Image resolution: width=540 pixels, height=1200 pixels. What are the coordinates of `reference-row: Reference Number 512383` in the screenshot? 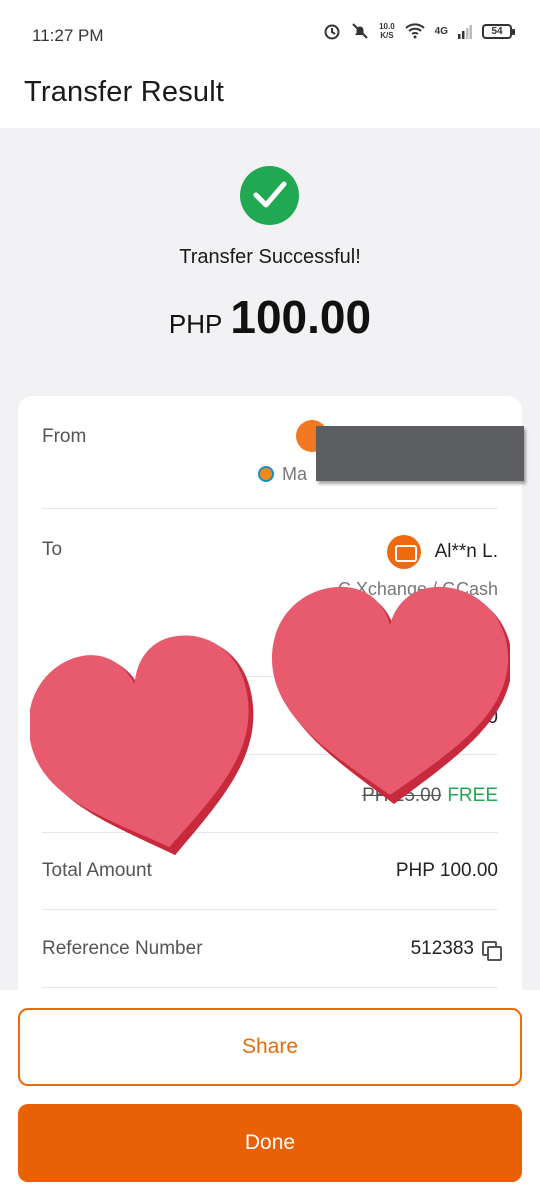 It's located at (272, 949).